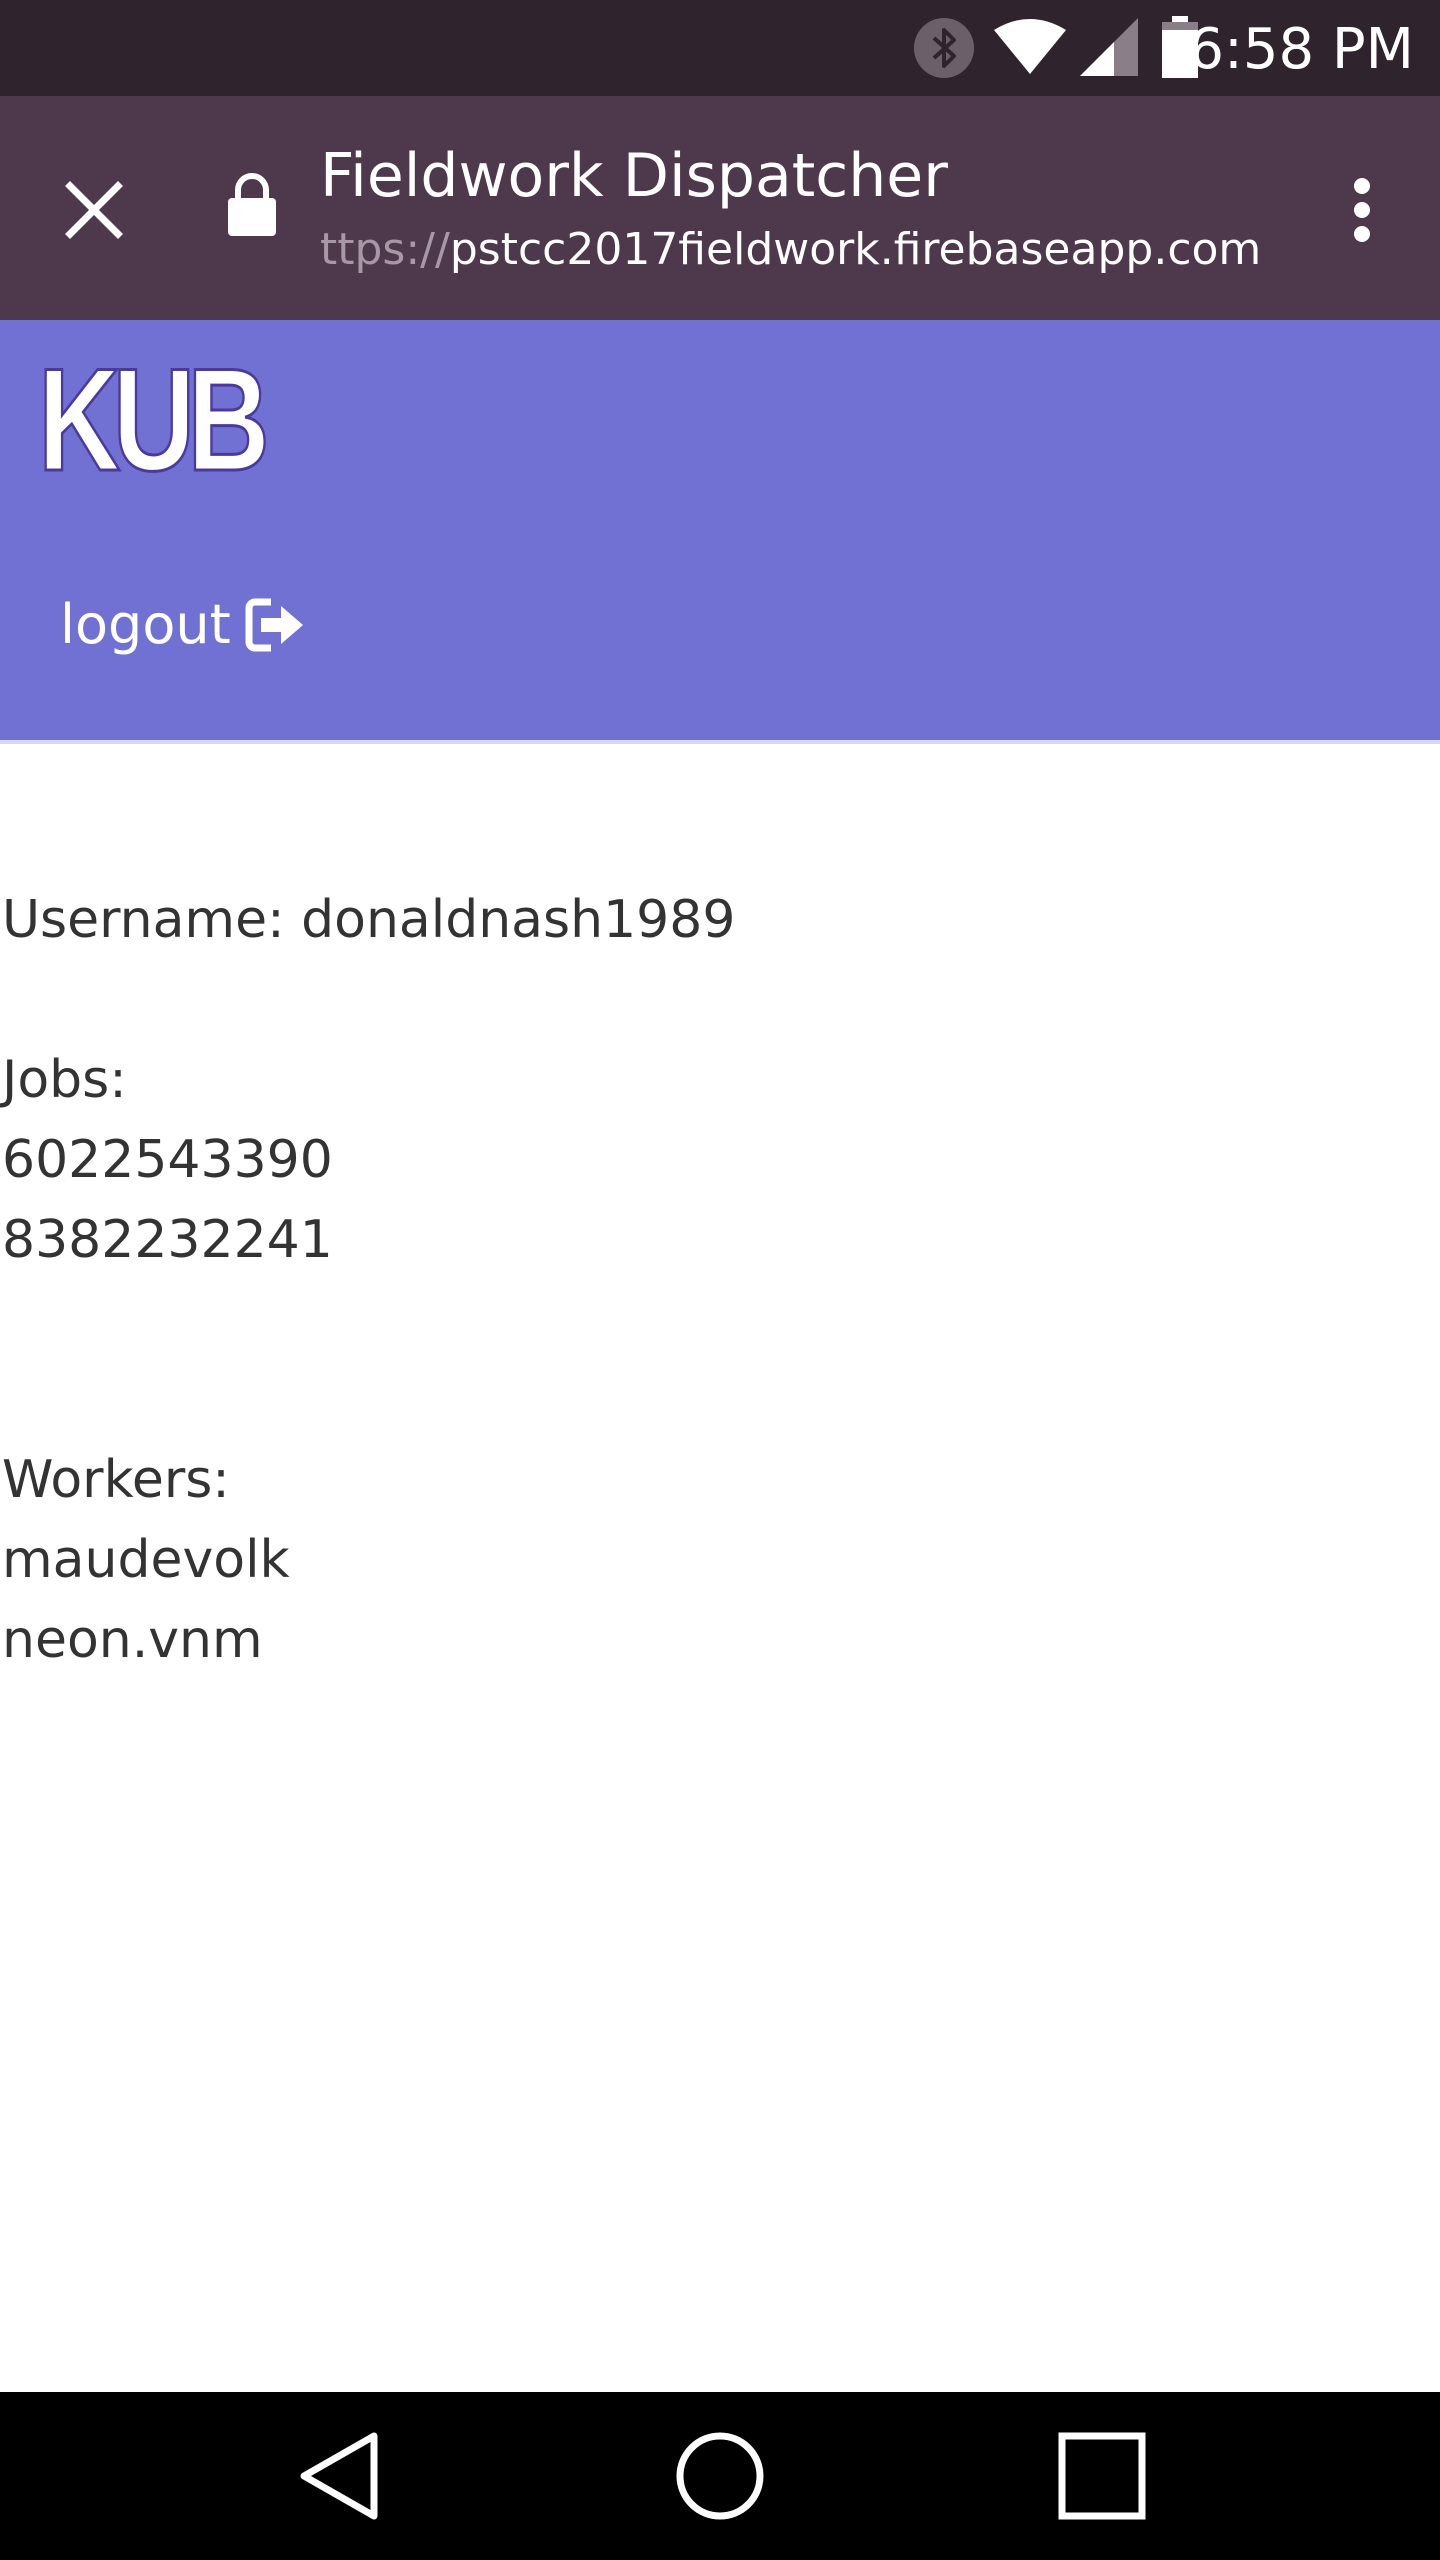 The width and height of the screenshot is (1440, 2560). Describe the element at coordinates (634, 176) in the screenshot. I see `page-title: Fieldwork Dispatcher` at that location.